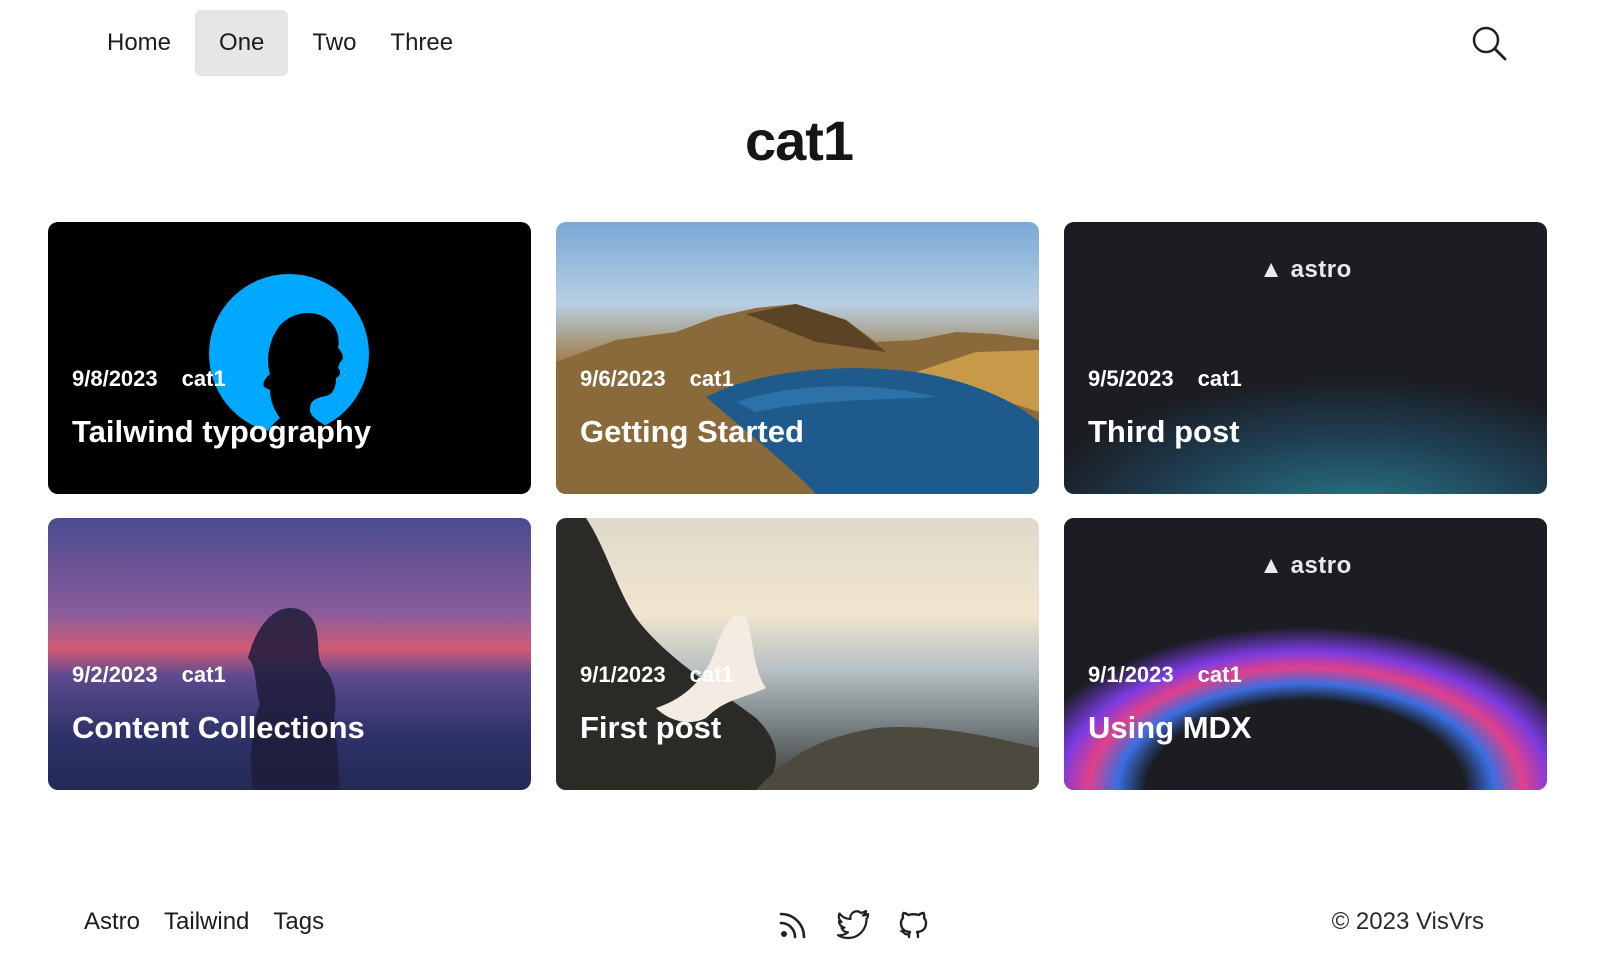 The height and width of the screenshot is (972, 1598). Describe the element at coordinates (421, 43) in the screenshot. I see `nav-item-three: Three` at that location.